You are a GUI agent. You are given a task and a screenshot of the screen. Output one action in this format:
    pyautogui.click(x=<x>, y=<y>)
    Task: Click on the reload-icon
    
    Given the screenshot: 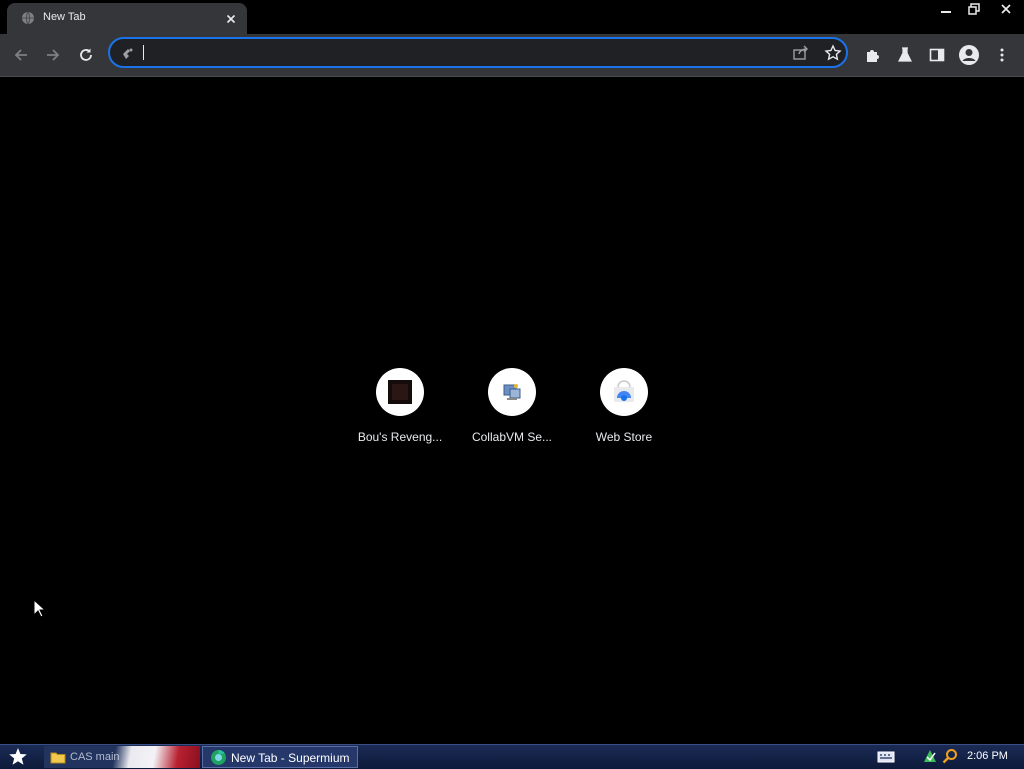 What is the action you would take?
    pyautogui.click(x=86, y=54)
    